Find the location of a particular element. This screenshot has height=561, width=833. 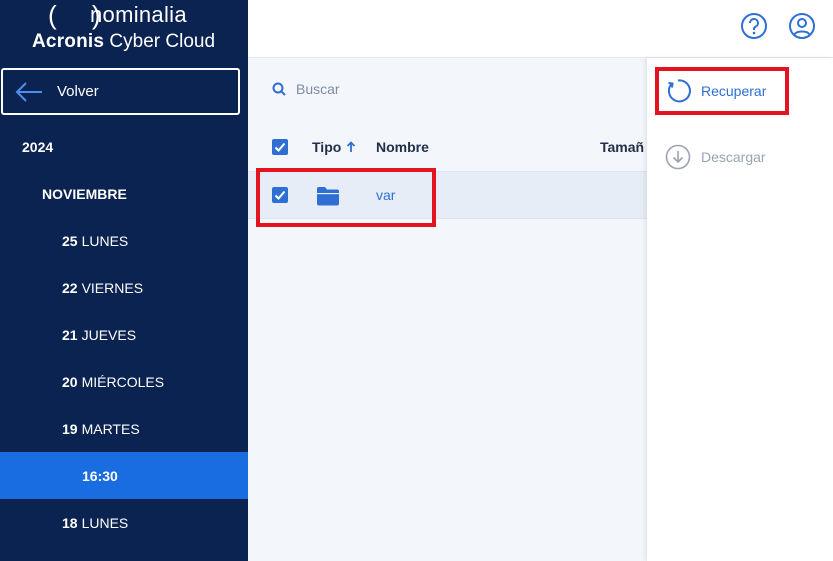

recover-label: Recuperar is located at coordinates (734, 91).